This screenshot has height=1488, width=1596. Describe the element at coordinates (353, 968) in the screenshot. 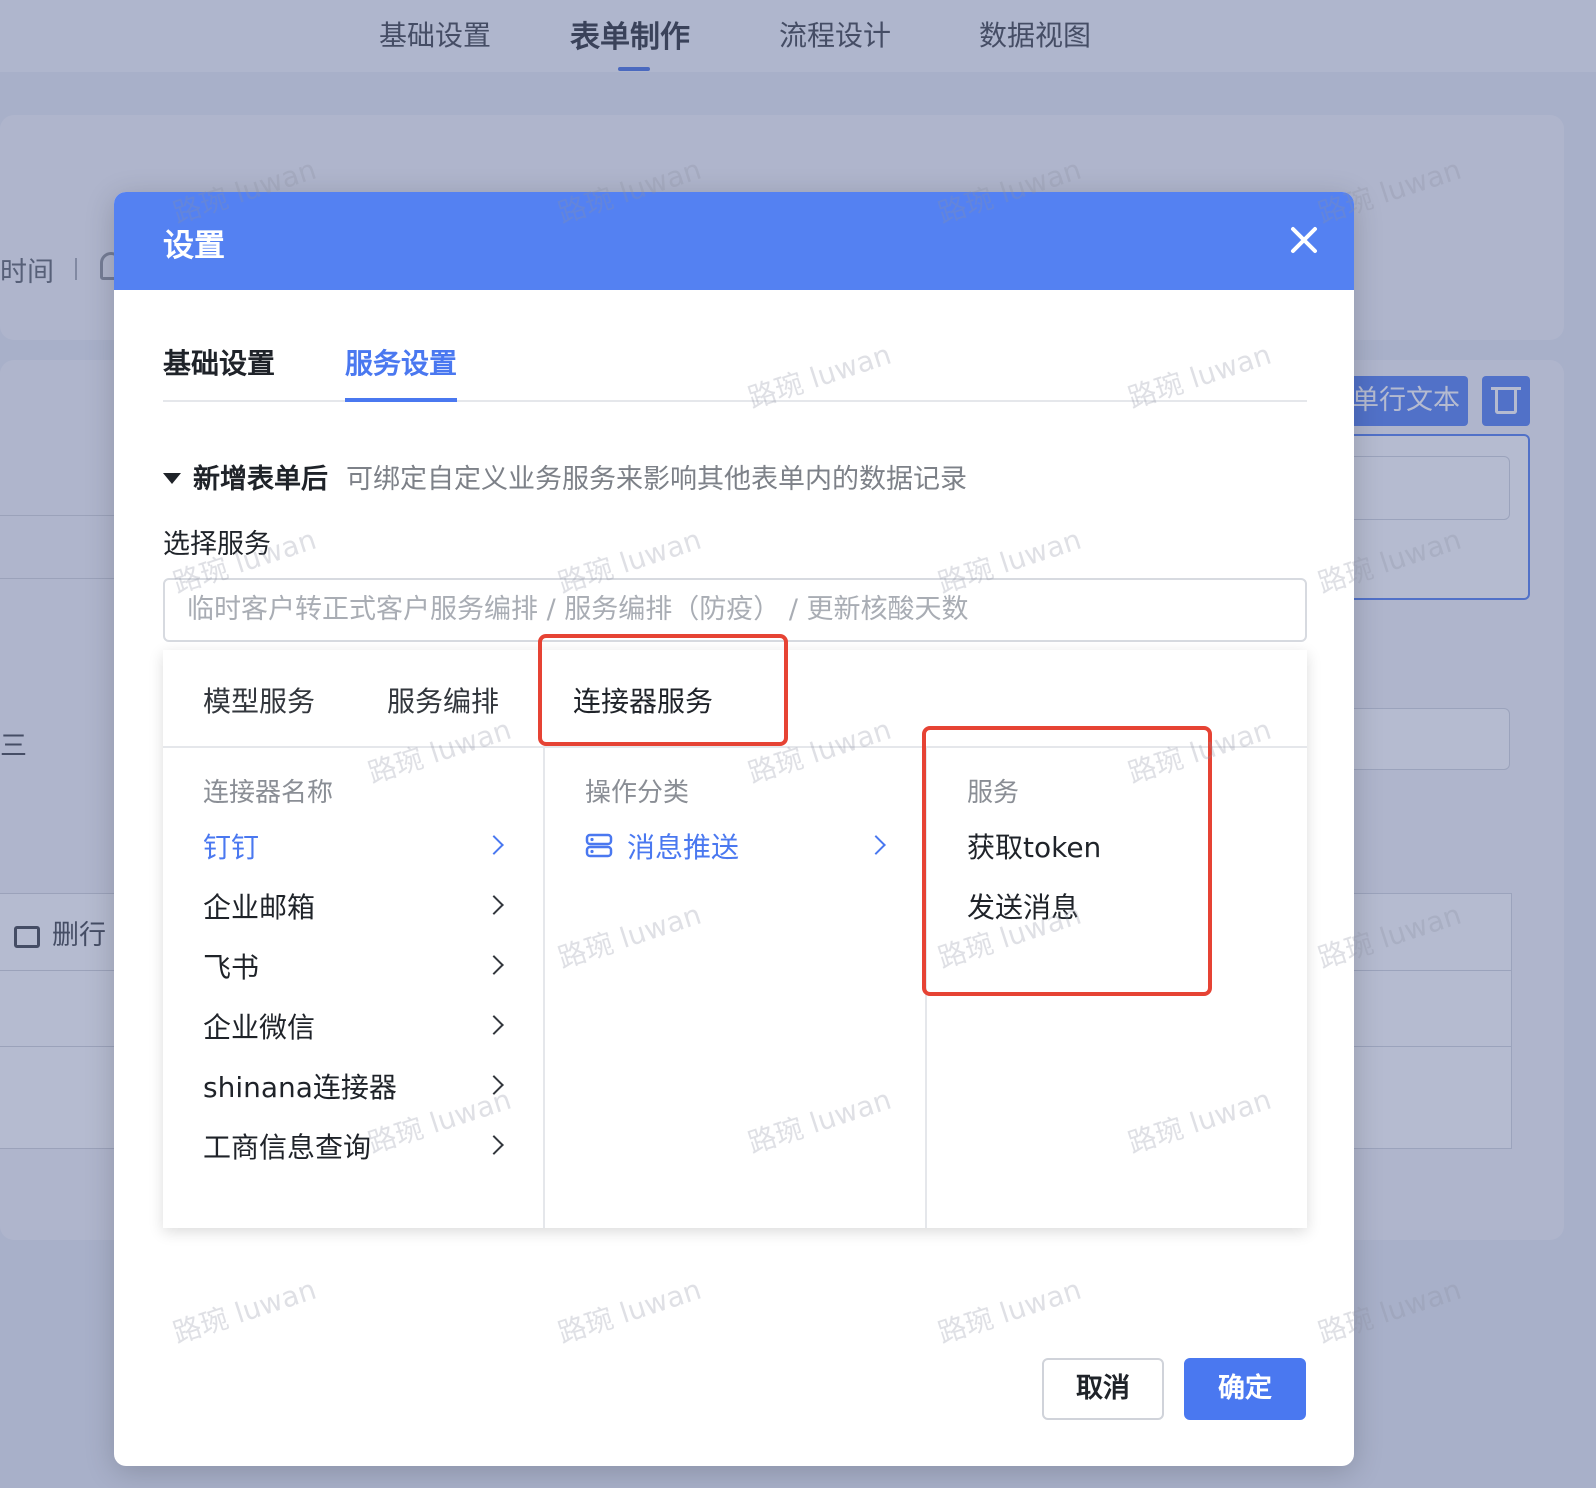

I see `connector-item: 飞书` at that location.